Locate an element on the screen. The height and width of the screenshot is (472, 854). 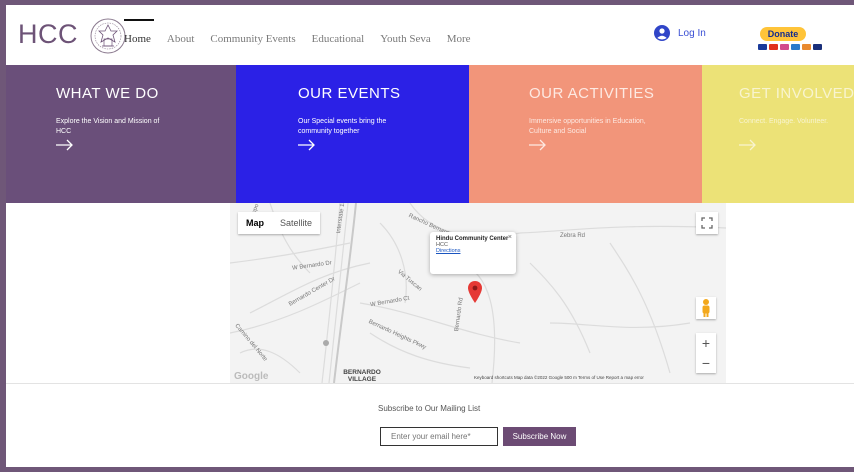
login-label: Log In is located at coordinates (692, 33).